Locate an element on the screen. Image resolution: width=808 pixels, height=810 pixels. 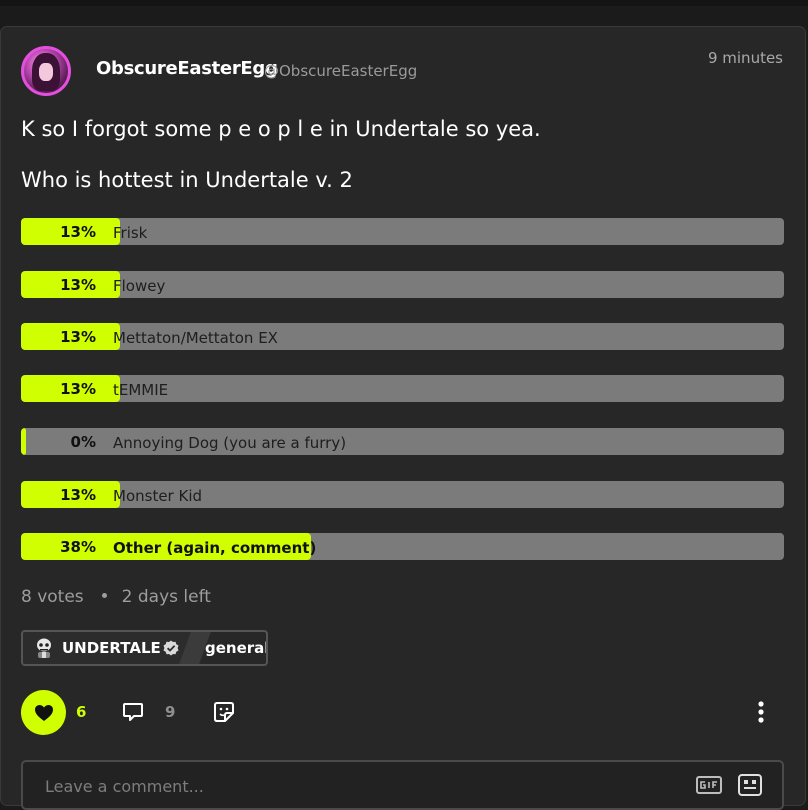
poll-meta: 8 votes 2 days left is located at coordinates (116, 597).